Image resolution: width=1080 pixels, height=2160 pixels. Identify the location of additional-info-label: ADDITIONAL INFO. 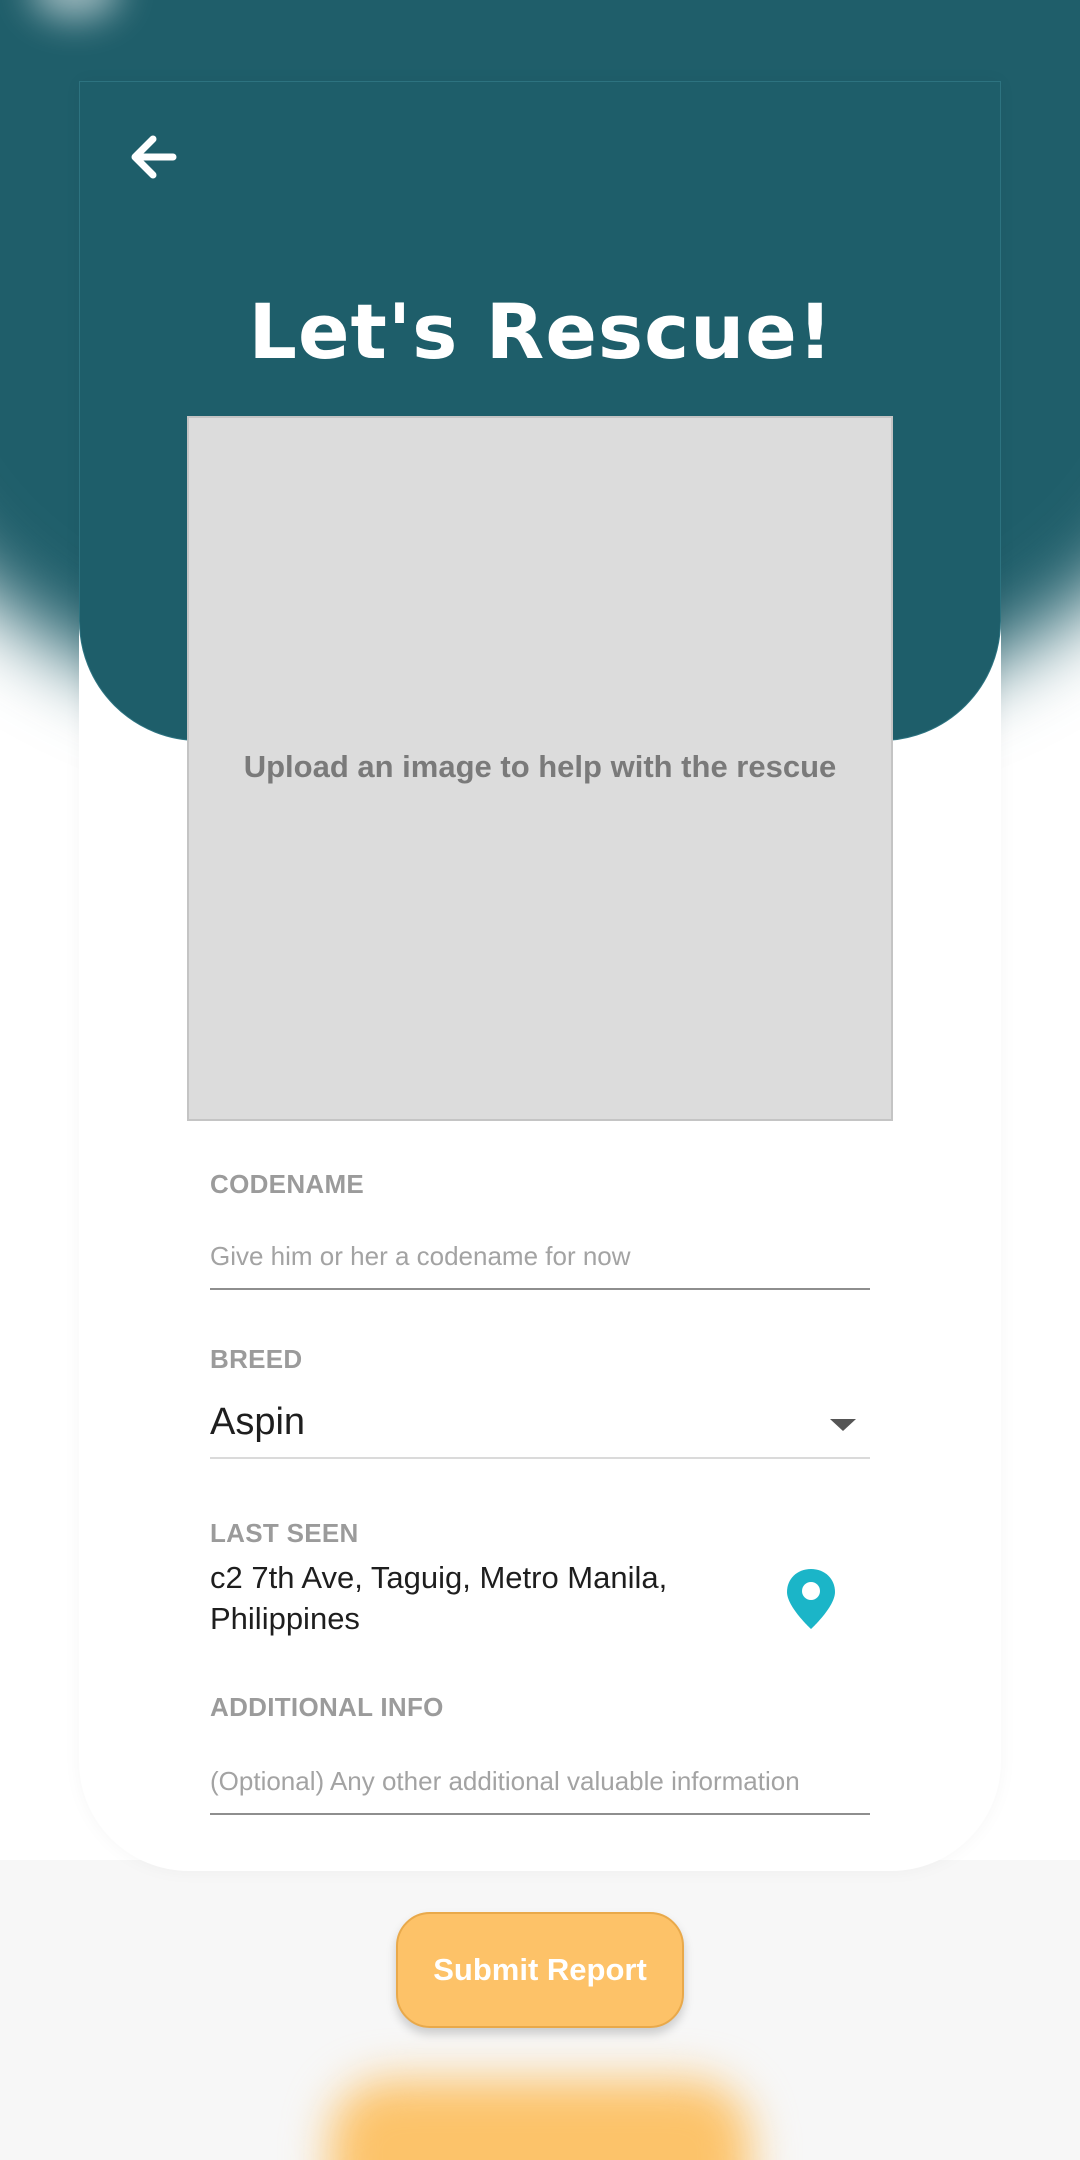
(327, 1707).